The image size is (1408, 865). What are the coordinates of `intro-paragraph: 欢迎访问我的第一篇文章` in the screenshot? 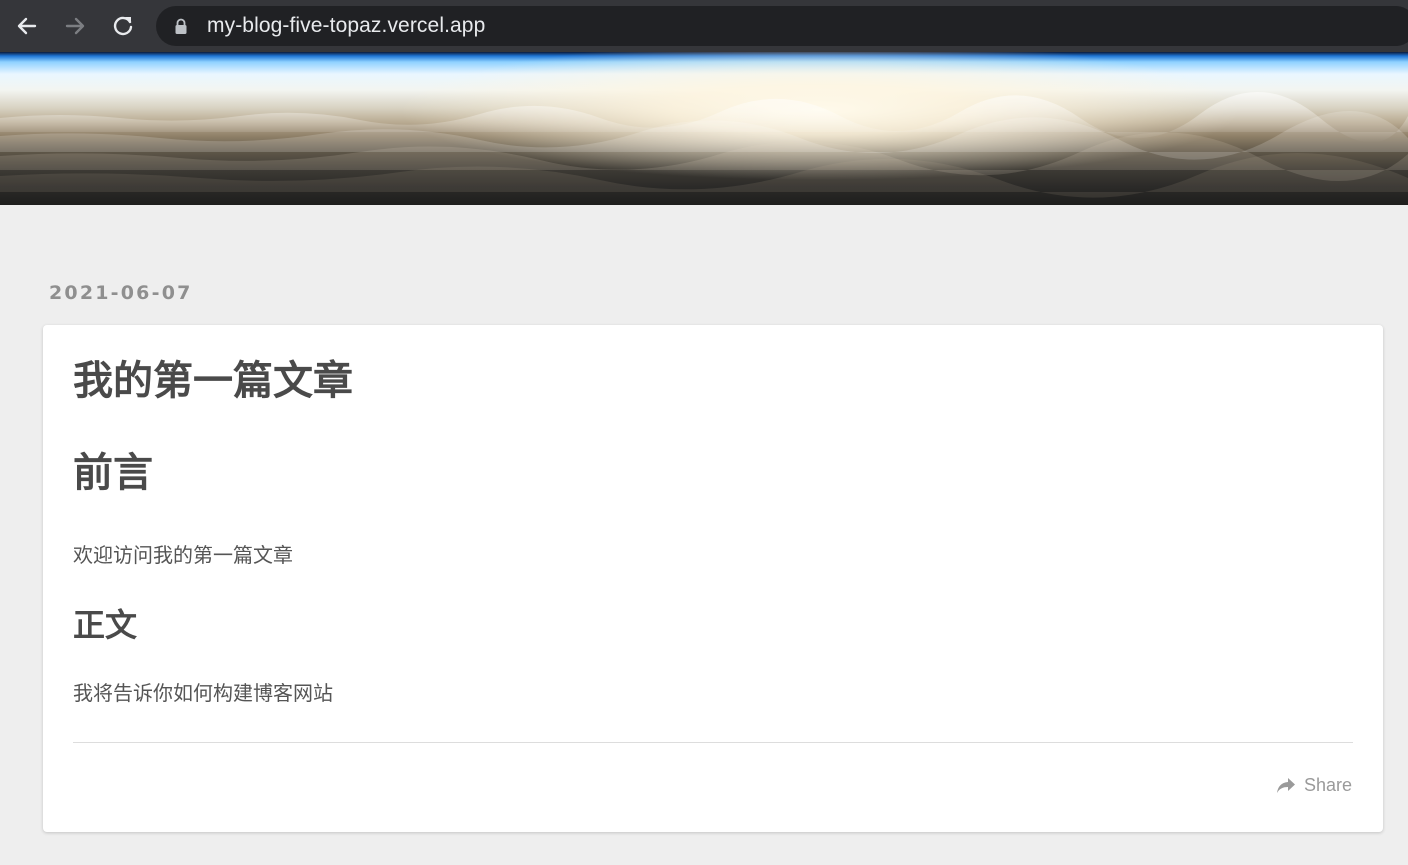 It's located at (183, 555).